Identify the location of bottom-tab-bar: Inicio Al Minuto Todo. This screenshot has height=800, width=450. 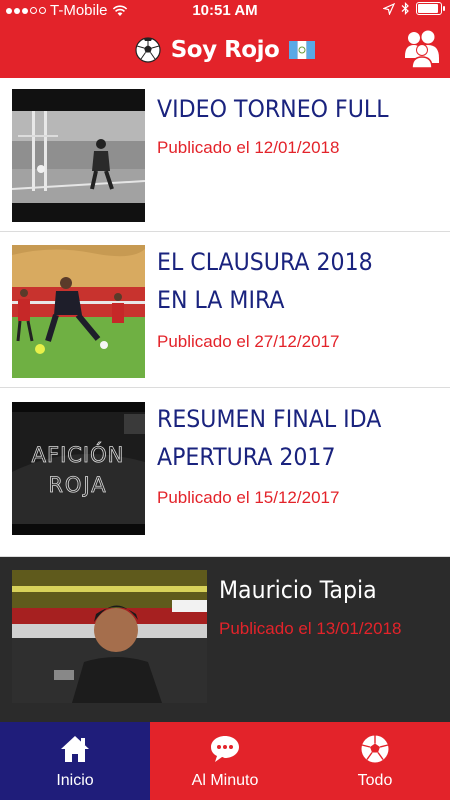
(225, 761).